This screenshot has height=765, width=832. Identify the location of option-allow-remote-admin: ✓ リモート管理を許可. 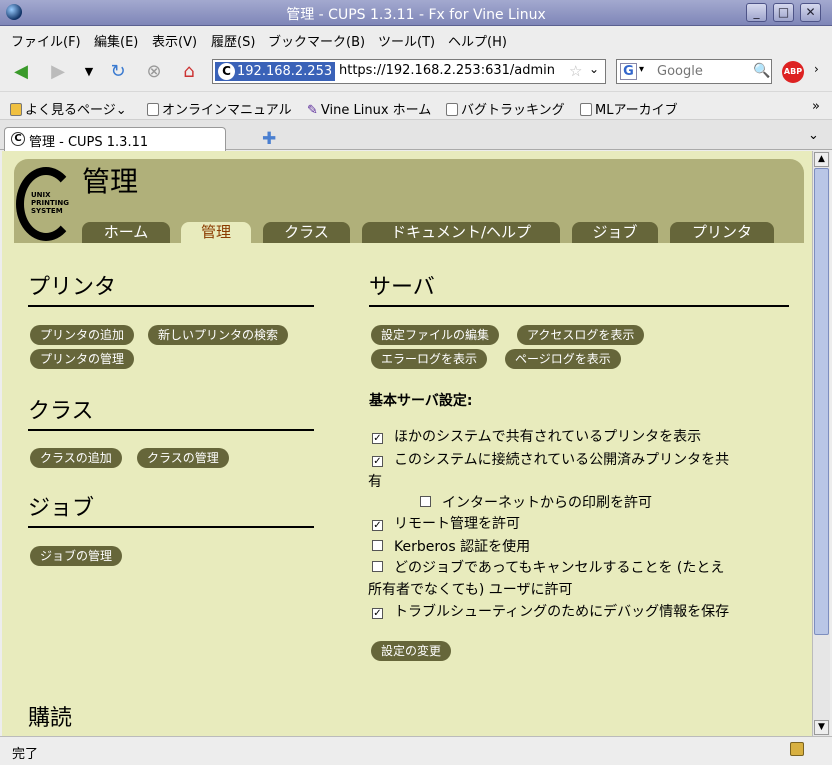
(446, 524).